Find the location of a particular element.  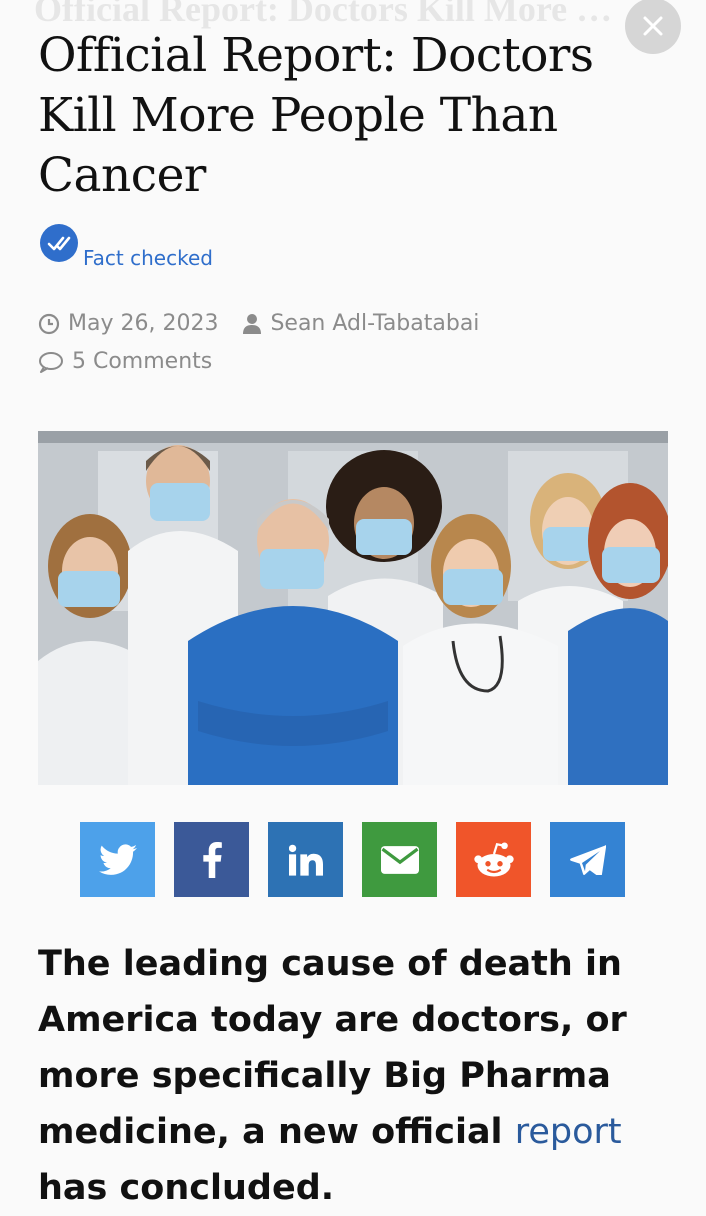

share-facebook-button is located at coordinates (211, 859).